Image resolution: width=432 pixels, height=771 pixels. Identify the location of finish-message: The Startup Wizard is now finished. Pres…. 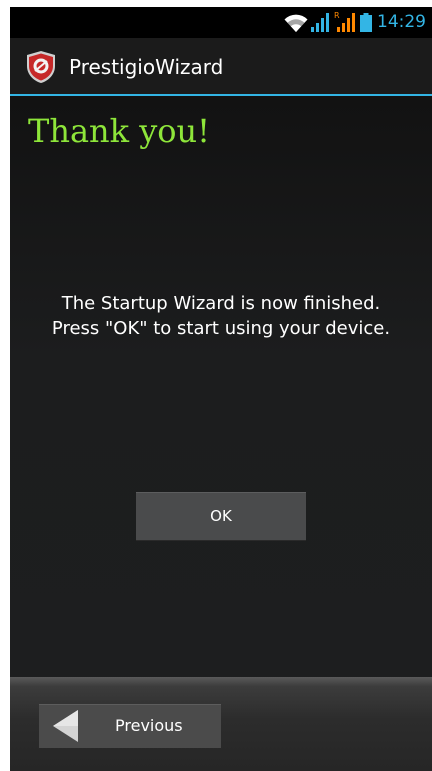
(221, 316).